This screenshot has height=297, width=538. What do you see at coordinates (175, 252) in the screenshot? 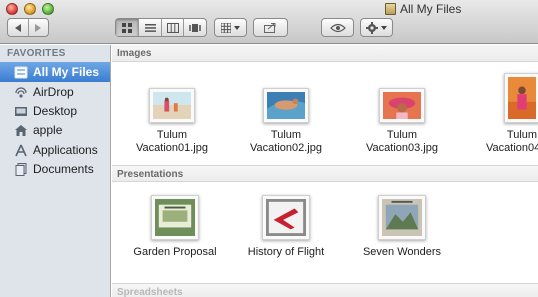
I see `file-name: Garden Proposal` at bounding box center [175, 252].